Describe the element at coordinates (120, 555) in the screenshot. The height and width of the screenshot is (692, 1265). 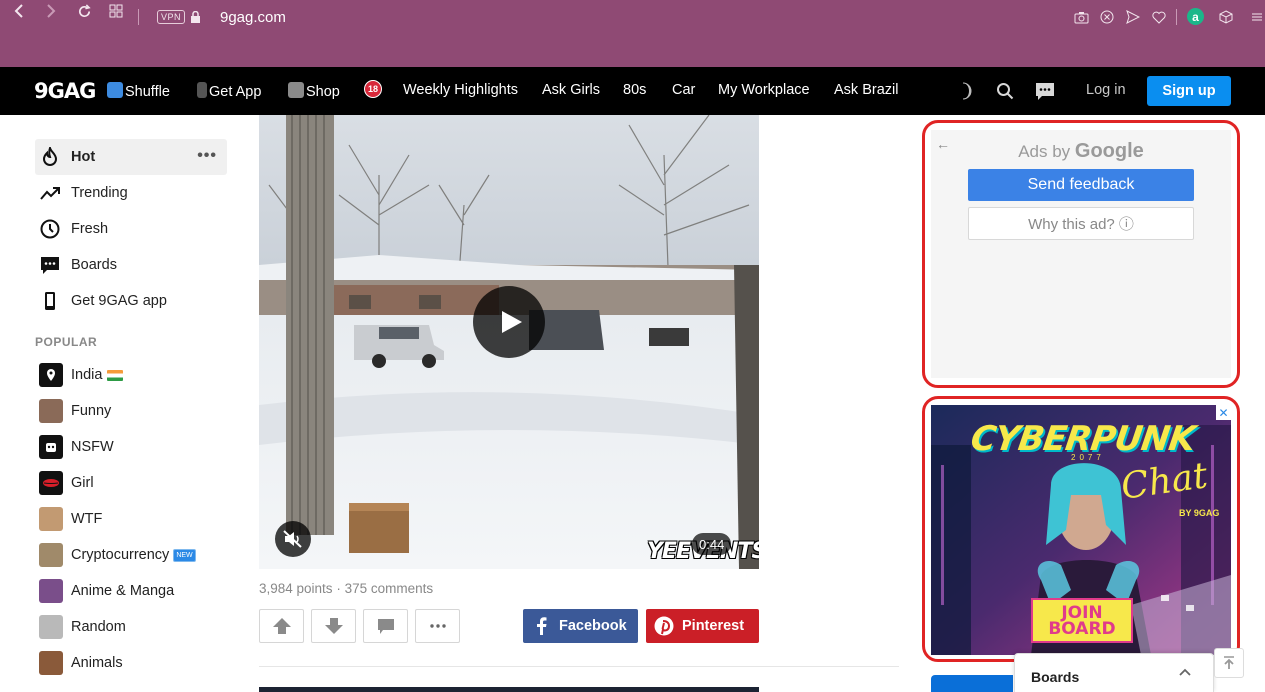
I see `sidebar-item-label: Cryptocurrency` at that location.